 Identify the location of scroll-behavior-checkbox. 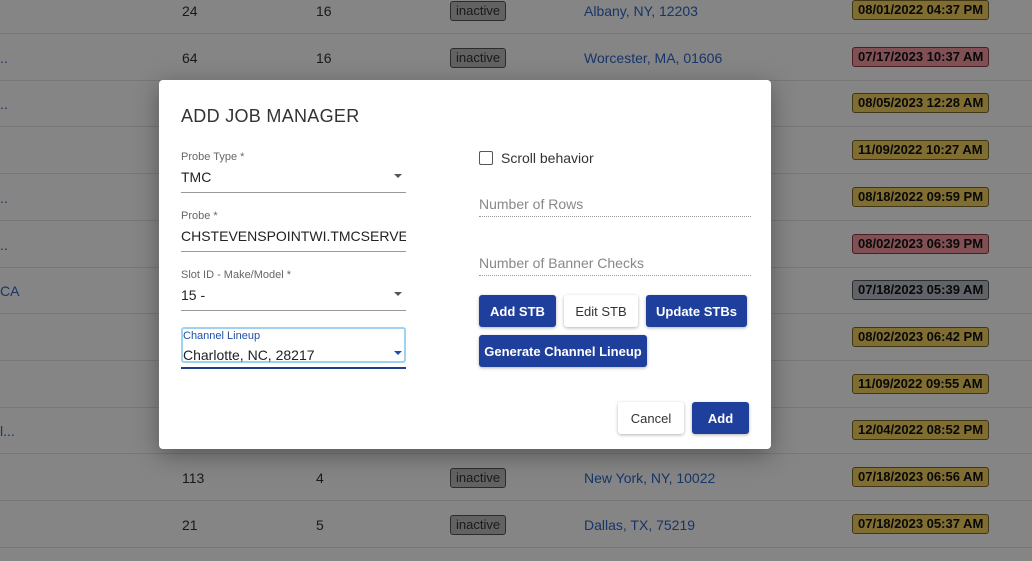
(486, 158).